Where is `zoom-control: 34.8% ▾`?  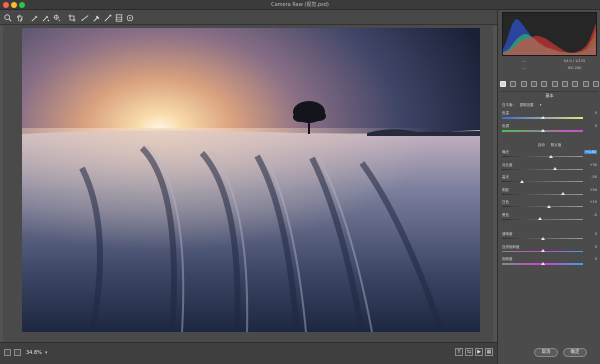 zoom-control: 34.8% ▾ is located at coordinates (25, 352).